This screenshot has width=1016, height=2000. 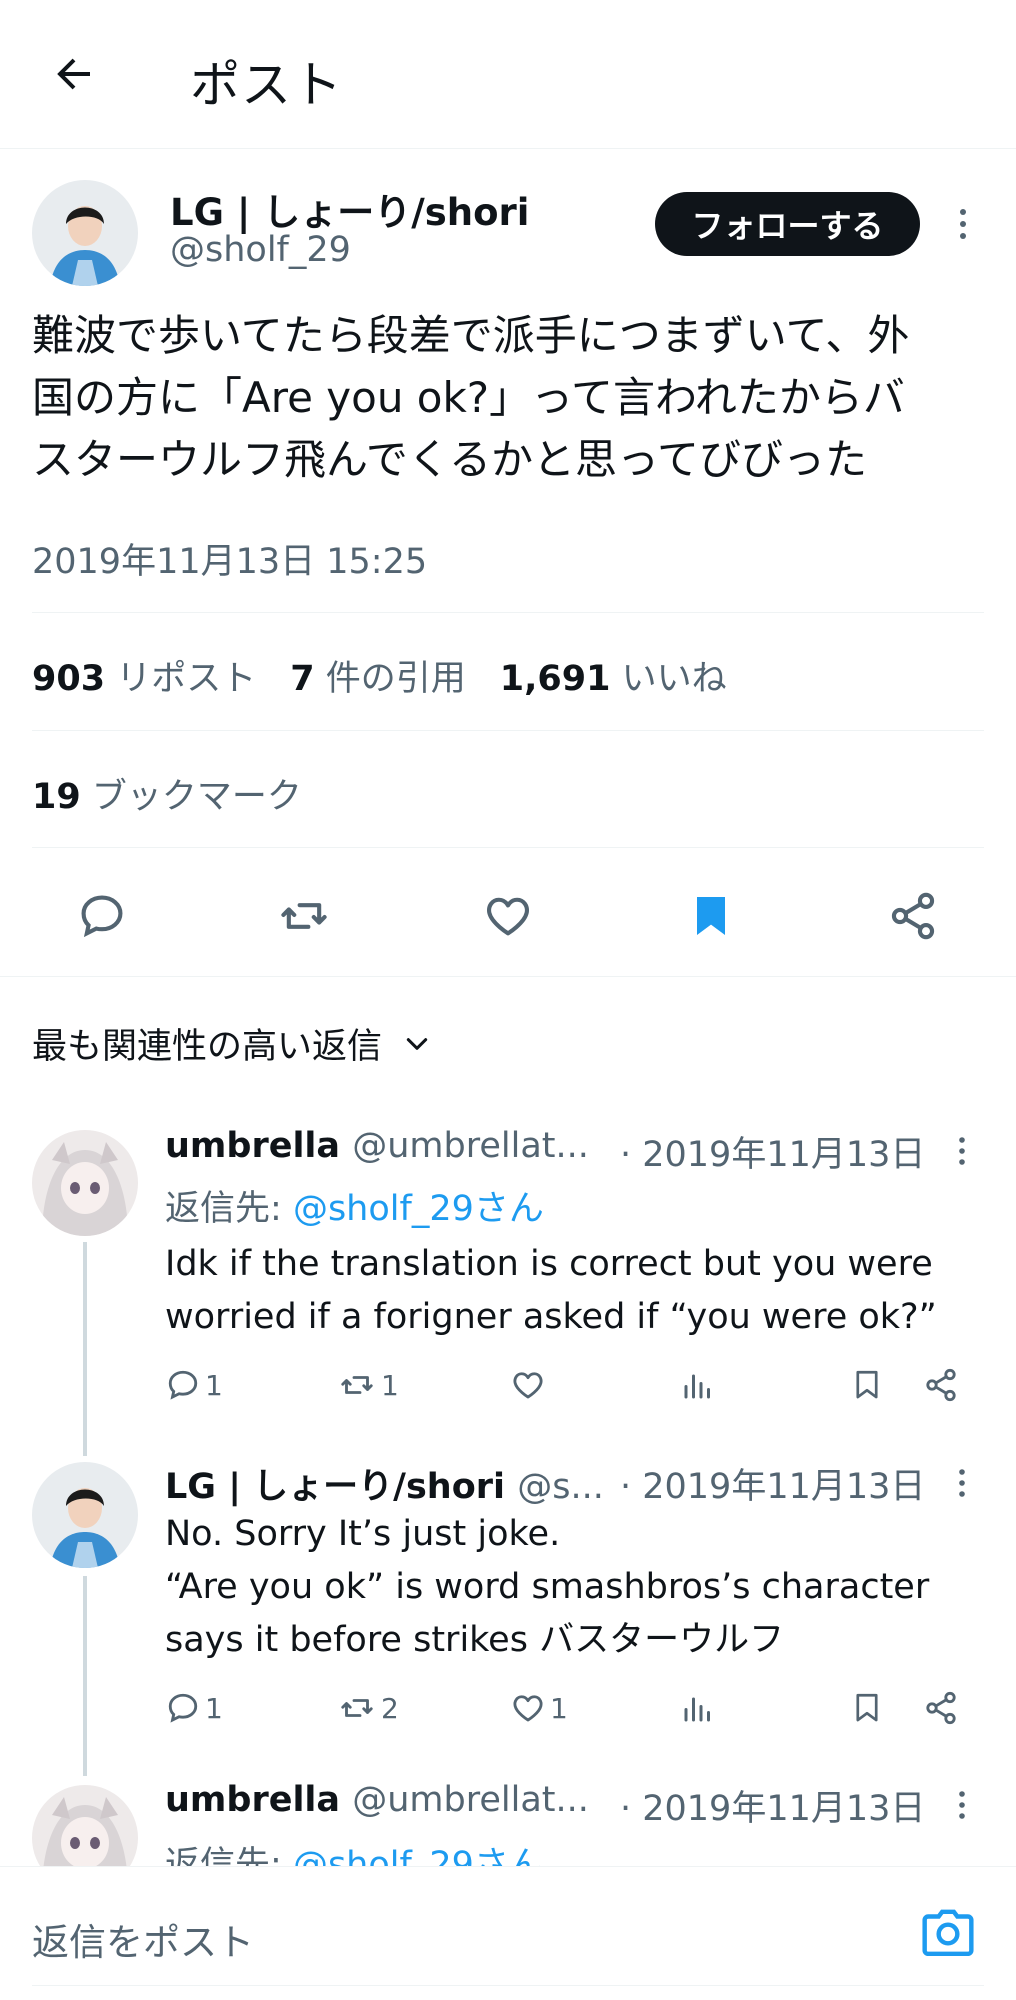 I want to click on post-action-bar, so click(x=508, y=913).